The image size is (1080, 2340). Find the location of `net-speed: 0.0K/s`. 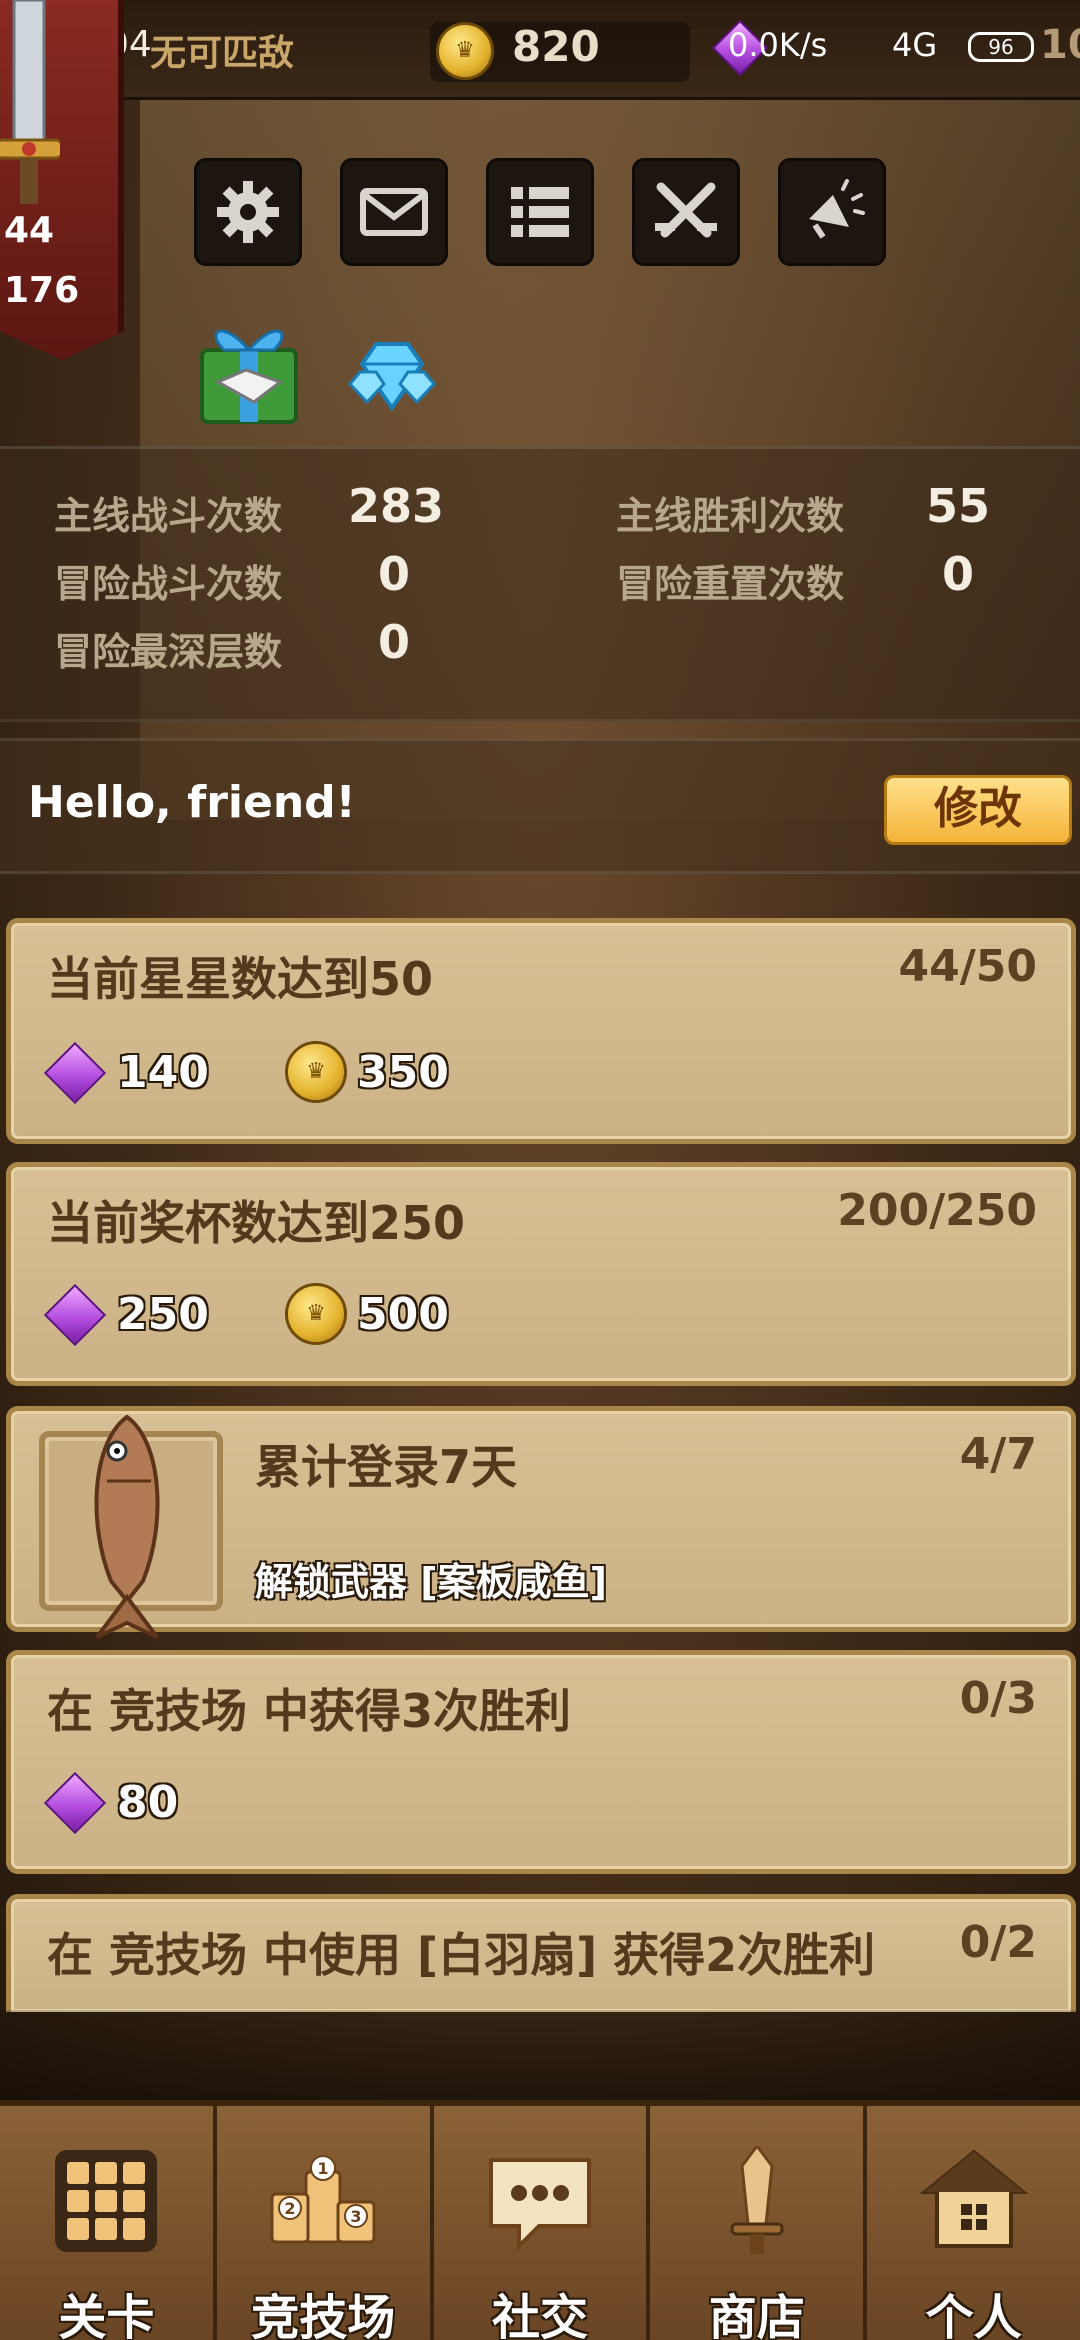

net-speed: 0.0K/s is located at coordinates (778, 45).